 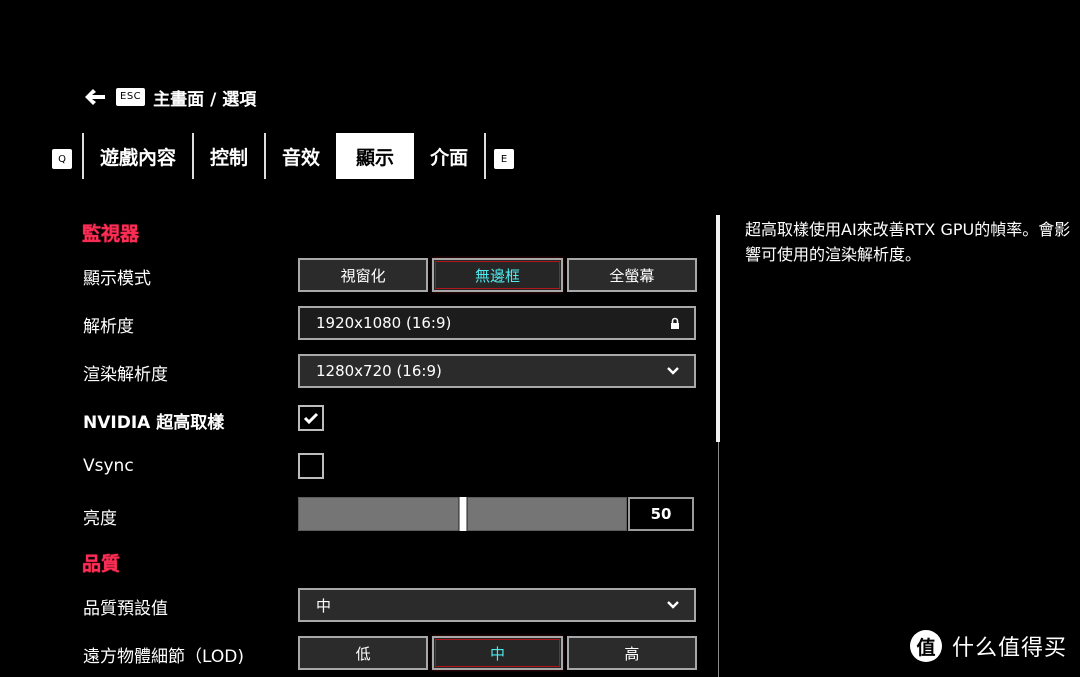 I want to click on vsync-checkbox, so click(x=311, y=466).